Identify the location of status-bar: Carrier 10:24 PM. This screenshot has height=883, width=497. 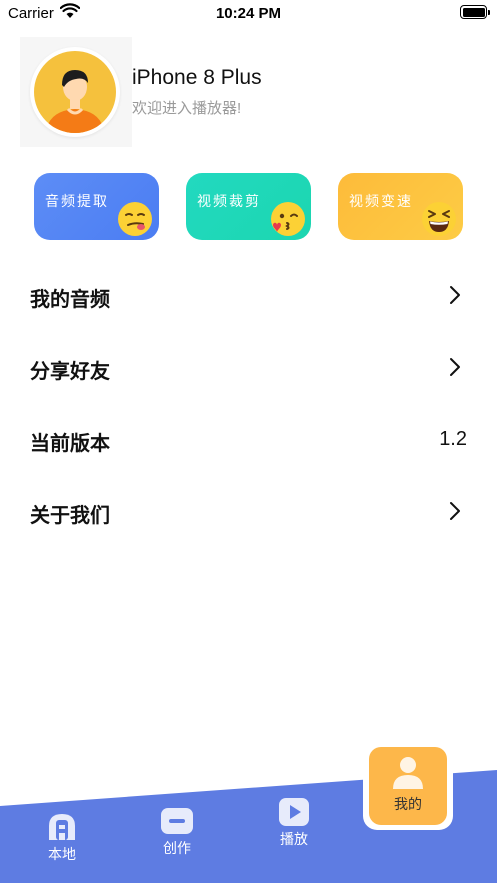
(248, 13).